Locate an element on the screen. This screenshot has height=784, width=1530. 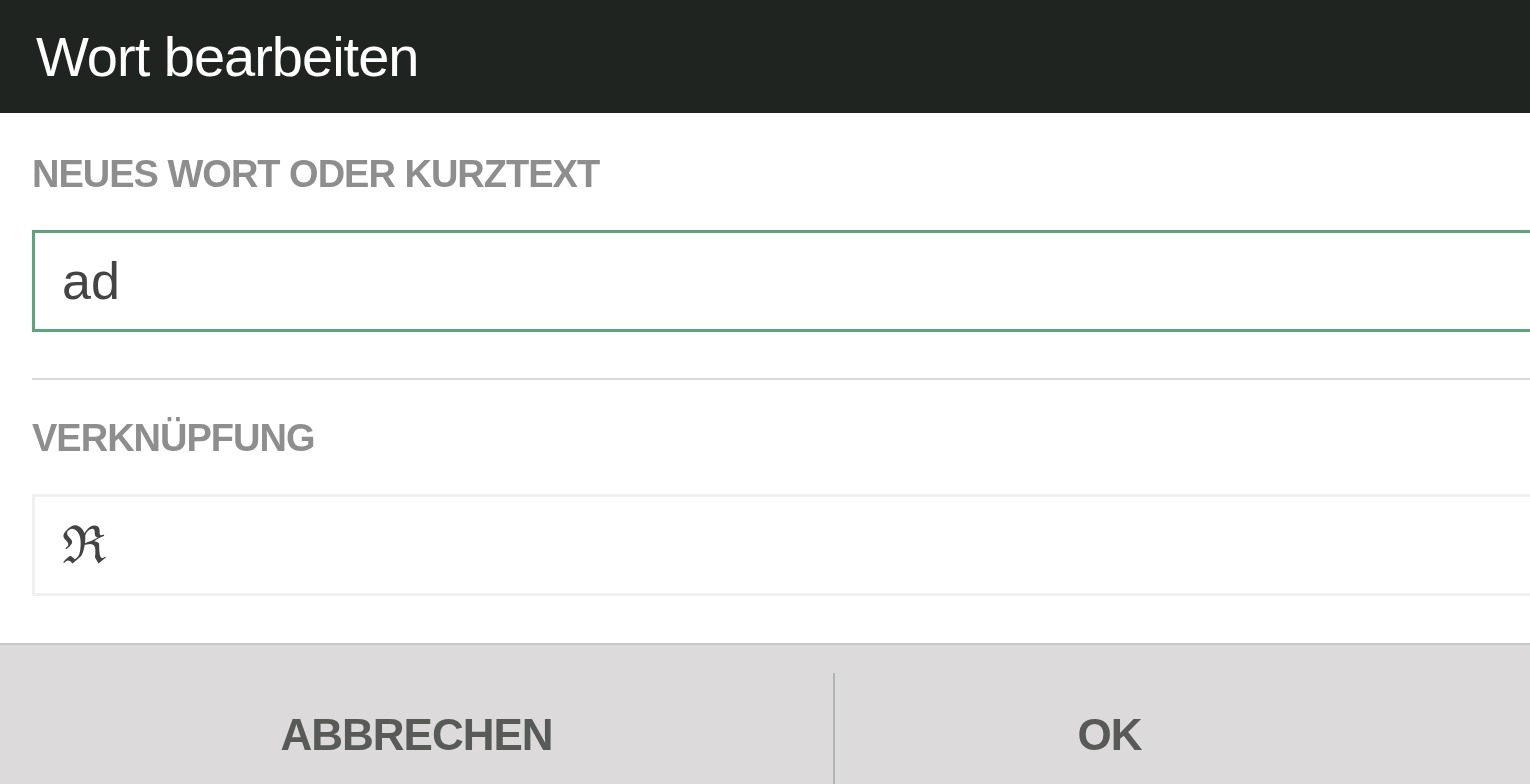
dialog-title: Wort bearbeiten is located at coordinates (227, 56).